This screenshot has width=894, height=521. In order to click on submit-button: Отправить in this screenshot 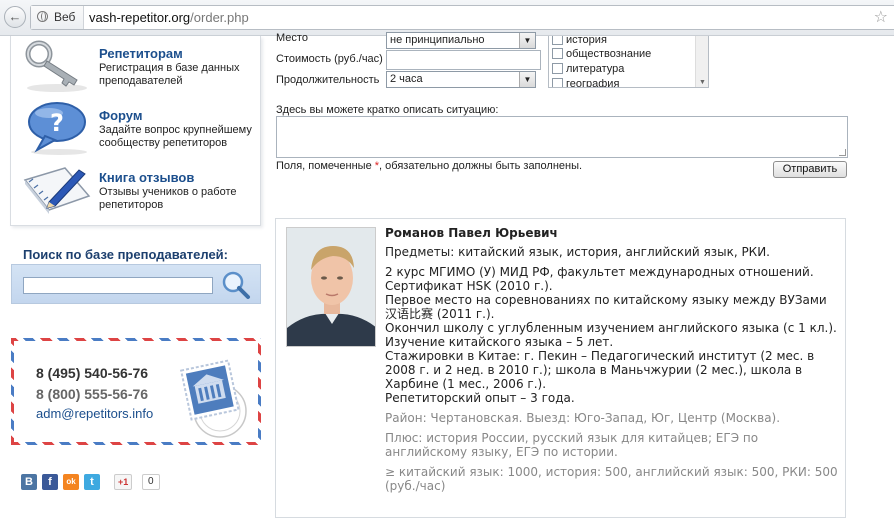, I will do `click(810, 169)`.